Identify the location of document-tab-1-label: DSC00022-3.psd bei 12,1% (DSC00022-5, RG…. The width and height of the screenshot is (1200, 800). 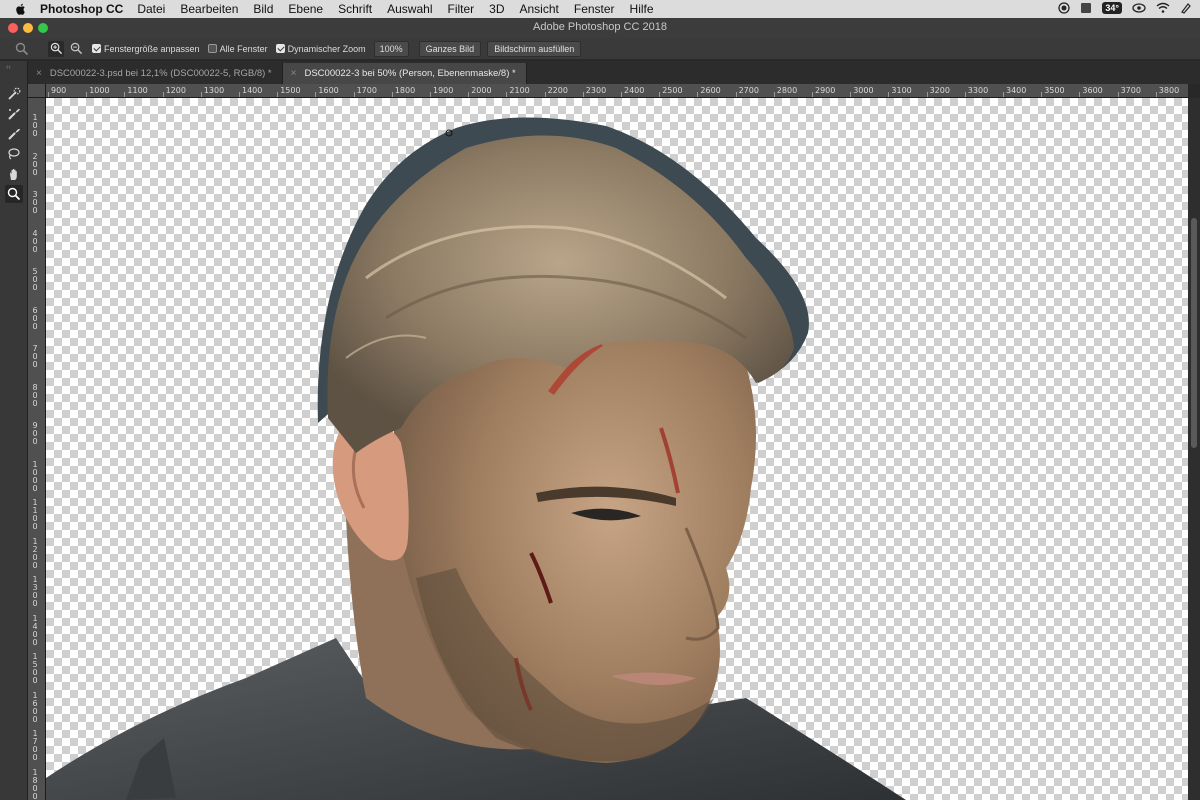
(160, 73).